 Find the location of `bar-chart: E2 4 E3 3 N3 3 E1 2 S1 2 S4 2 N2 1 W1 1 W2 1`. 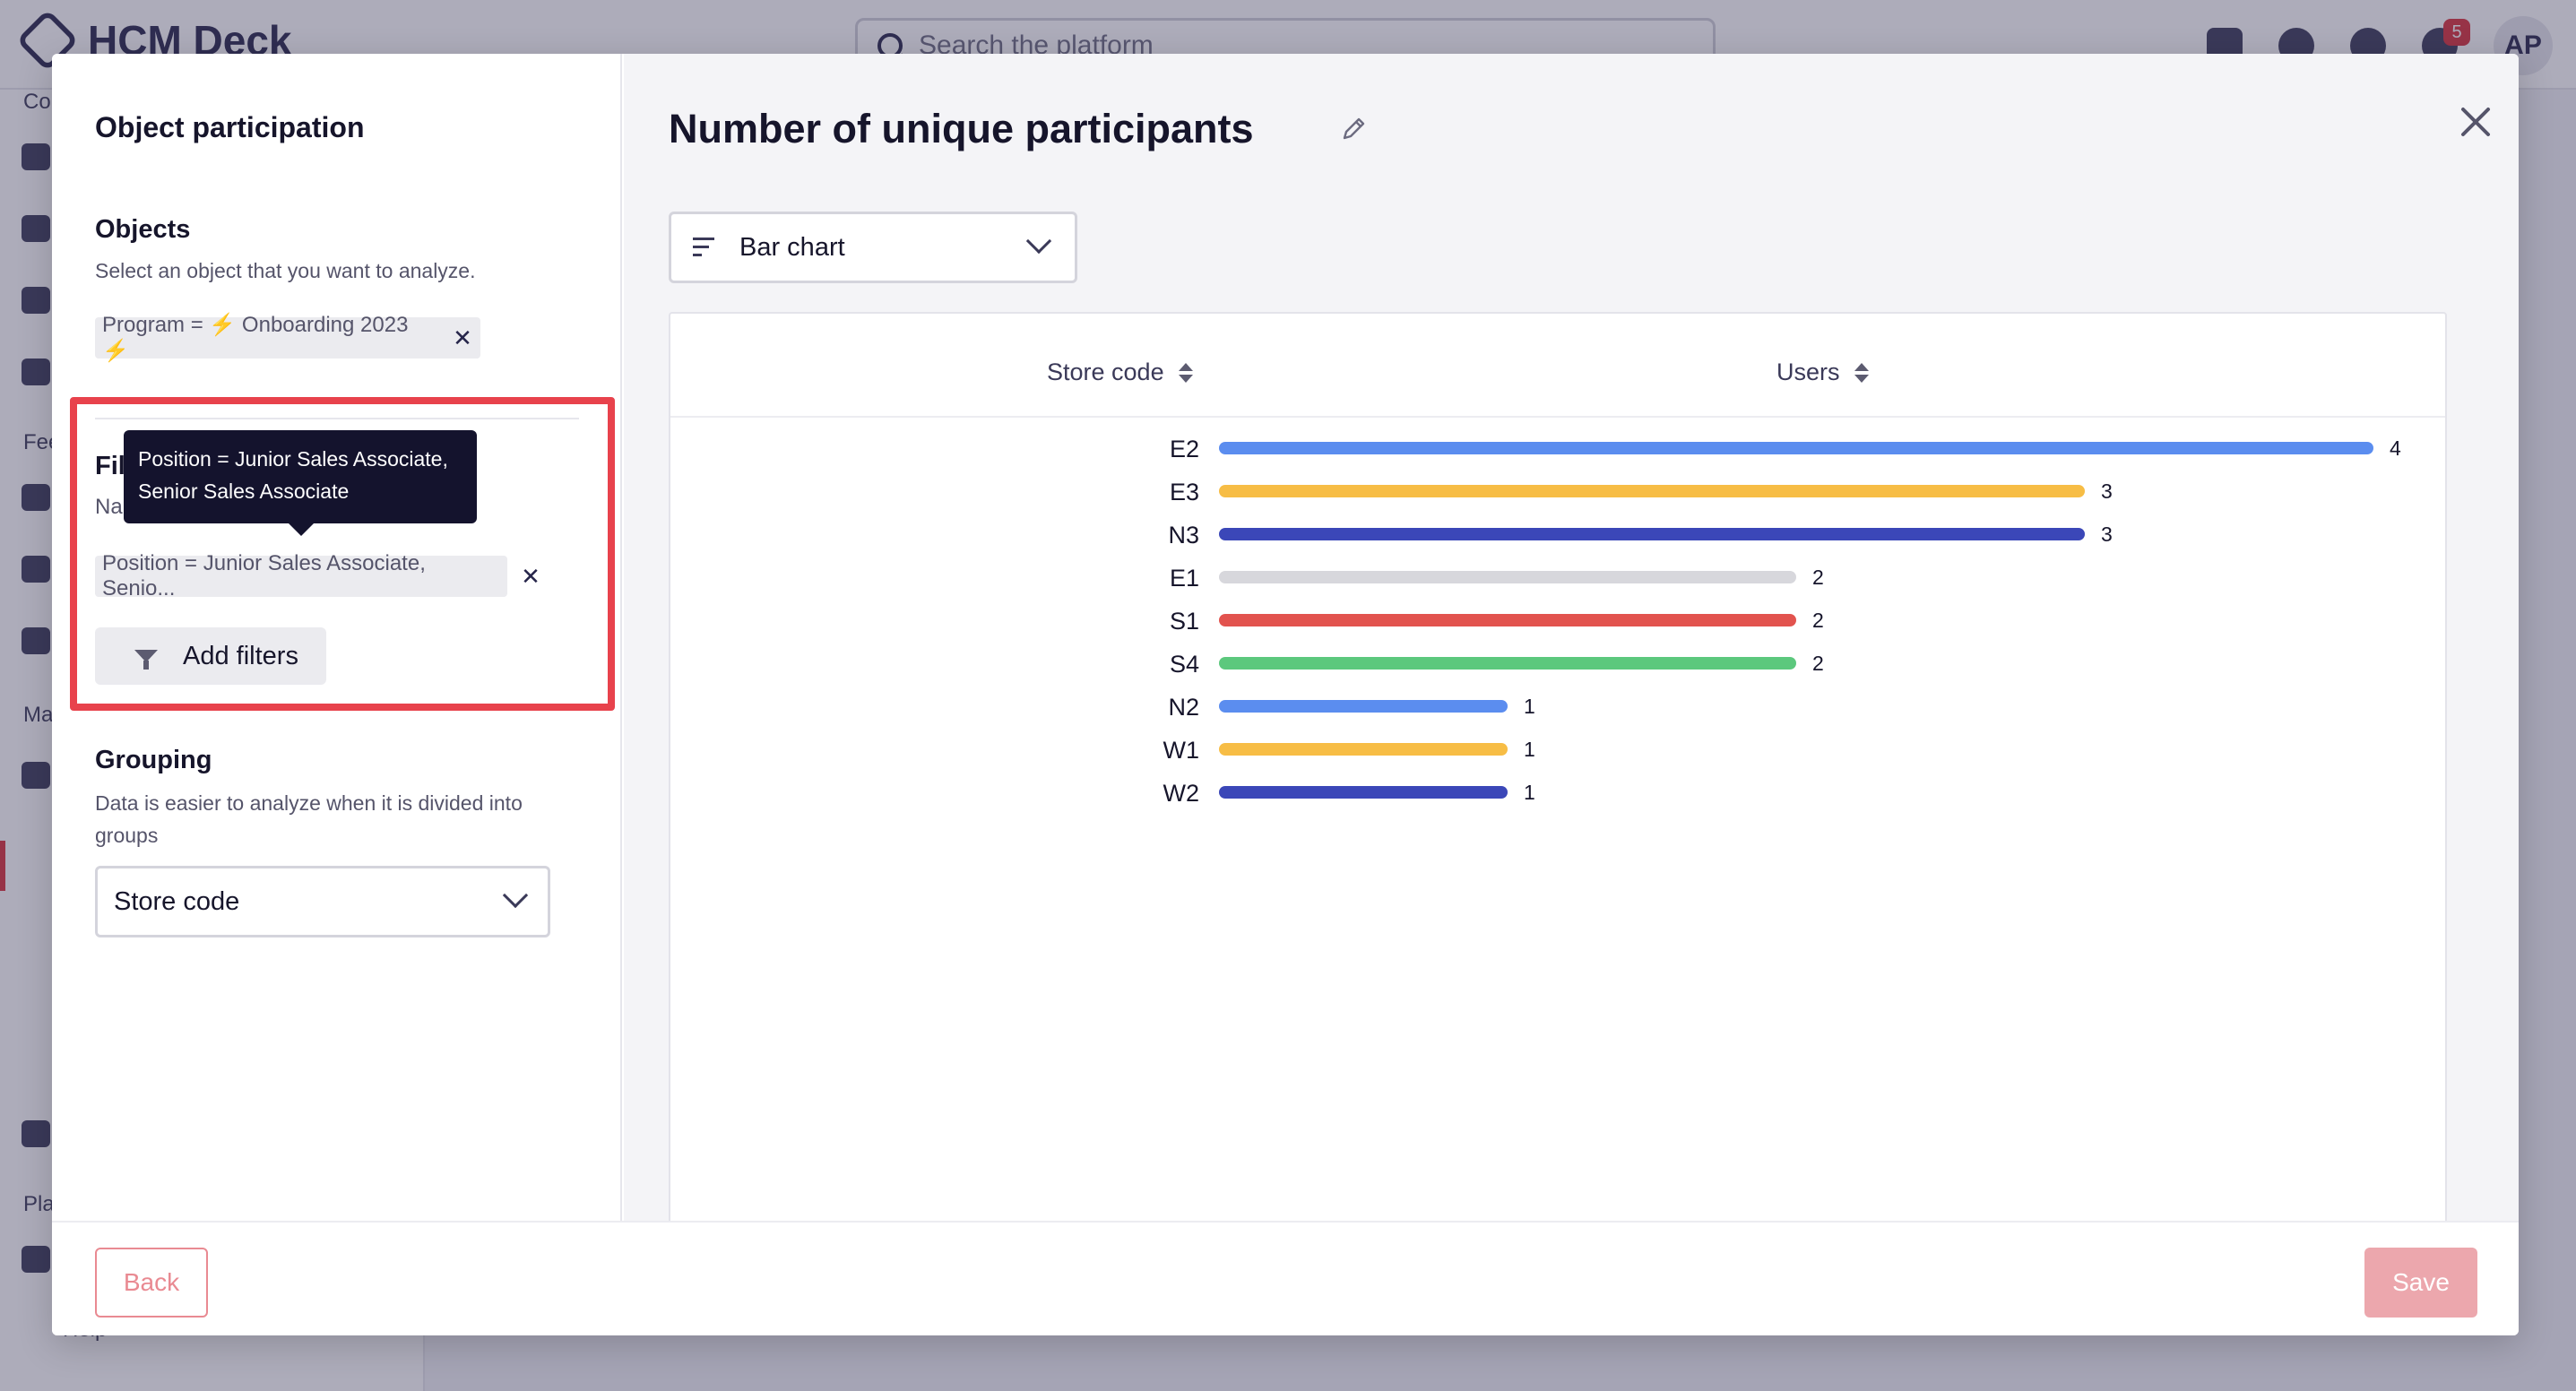

bar-chart: E2 4 E3 3 N3 3 E1 2 S1 2 S4 2 N2 1 W1 1 W2 1 is located at coordinates (1782, 621).